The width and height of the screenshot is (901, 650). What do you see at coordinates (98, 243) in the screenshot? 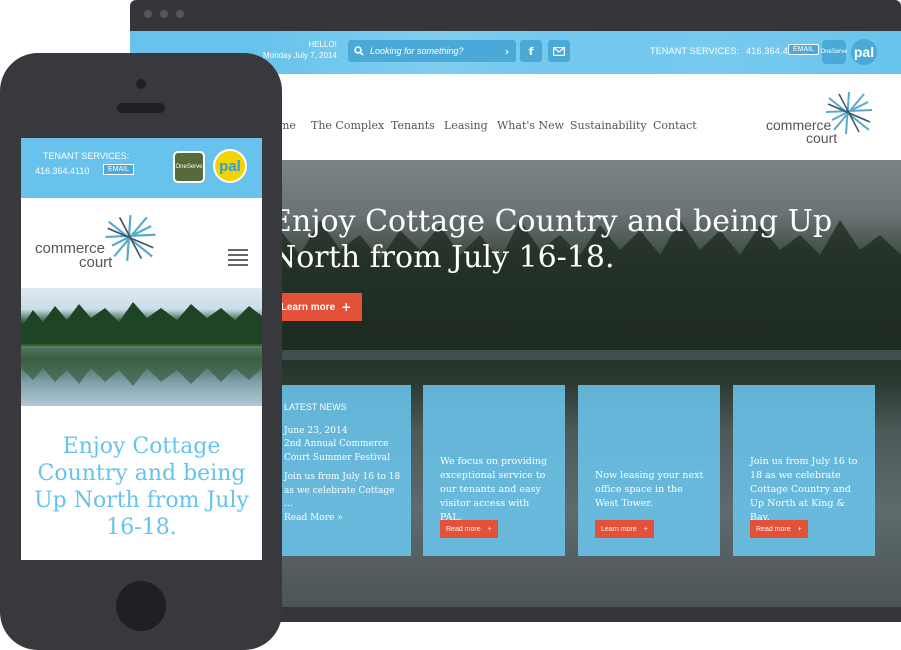
I see `mobile-commerce-court-logo: commerce court` at bounding box center [98, 243].